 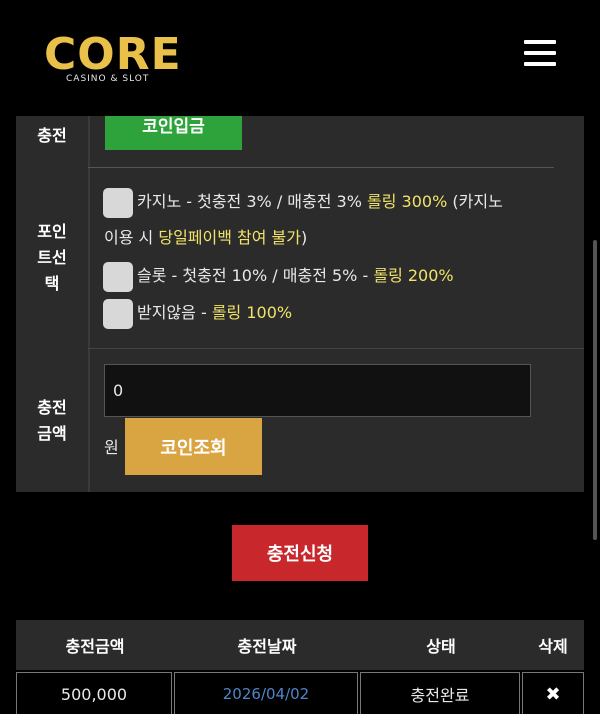 I want to click on row-amount: 500,000, so click(x=94, y=693).